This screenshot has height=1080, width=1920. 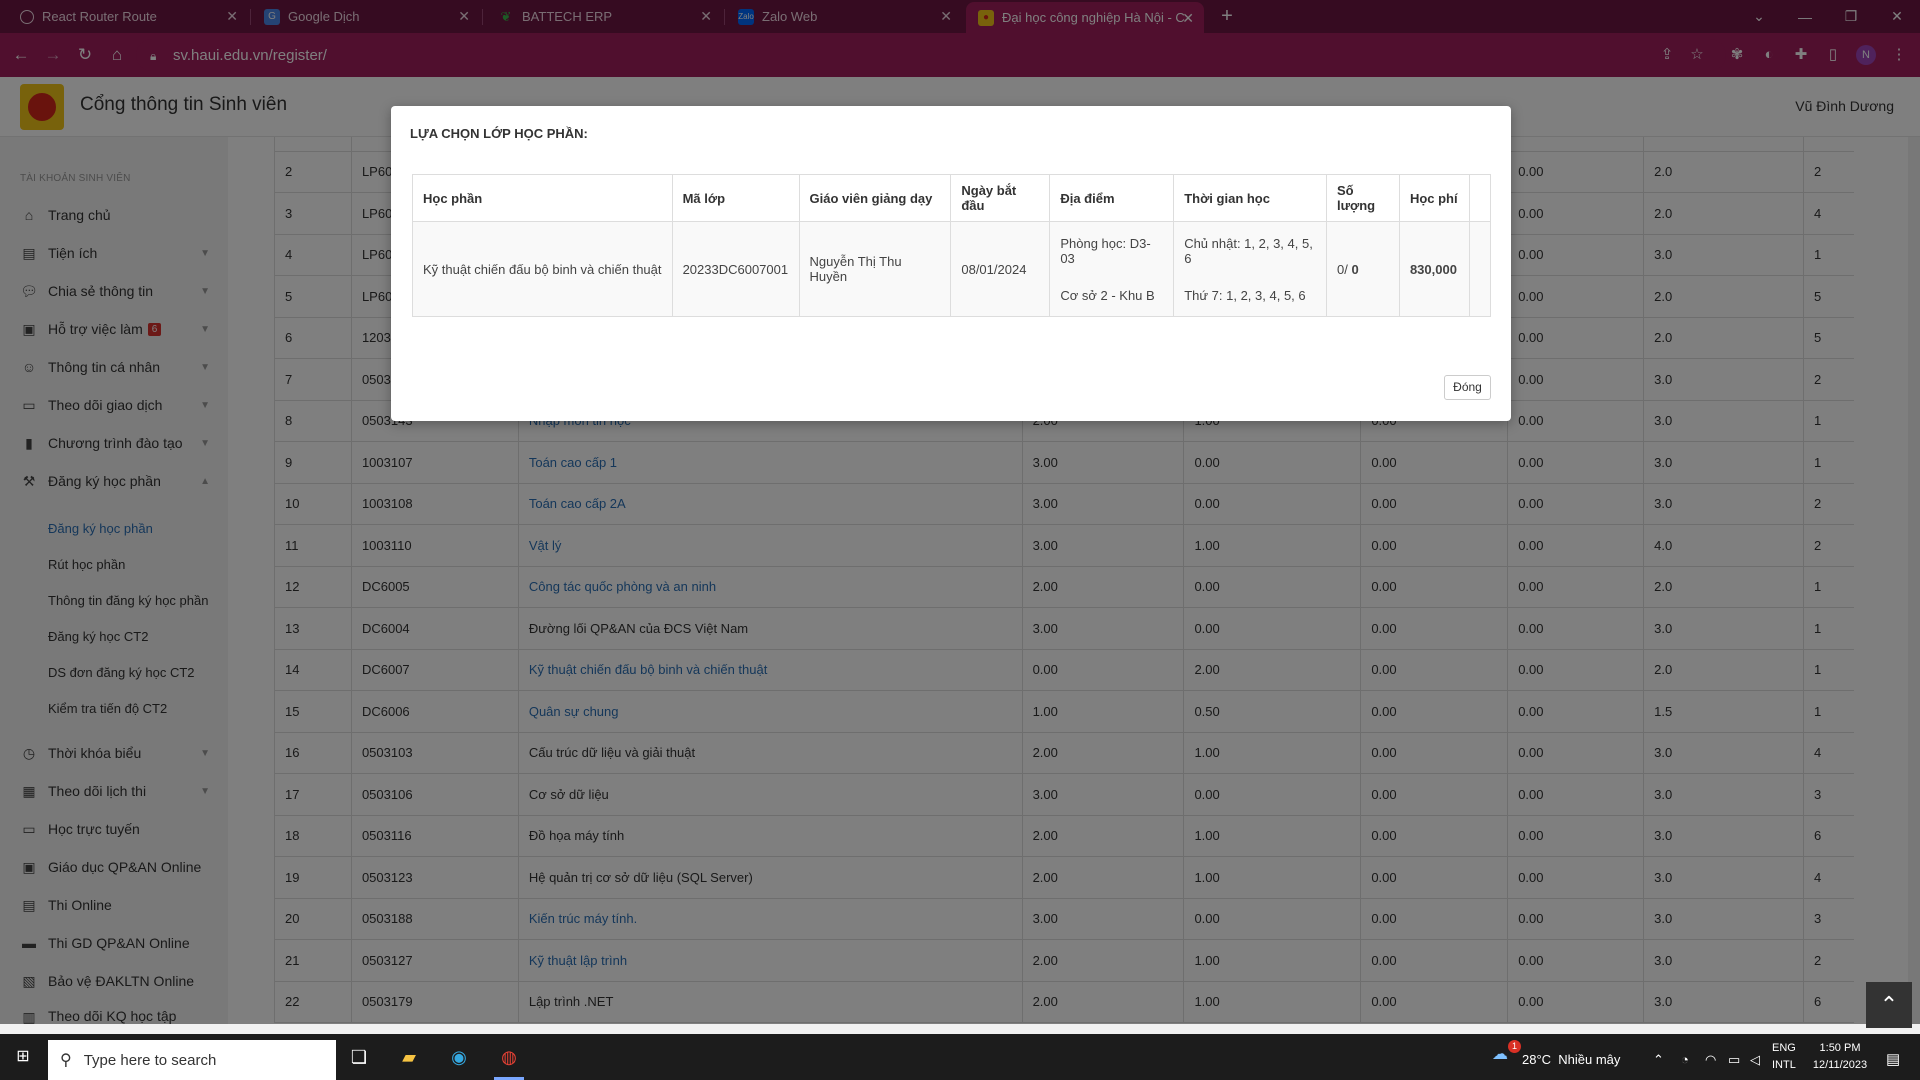 I want to click on volume-icon: ◁, so click(x=1755, y=1060).